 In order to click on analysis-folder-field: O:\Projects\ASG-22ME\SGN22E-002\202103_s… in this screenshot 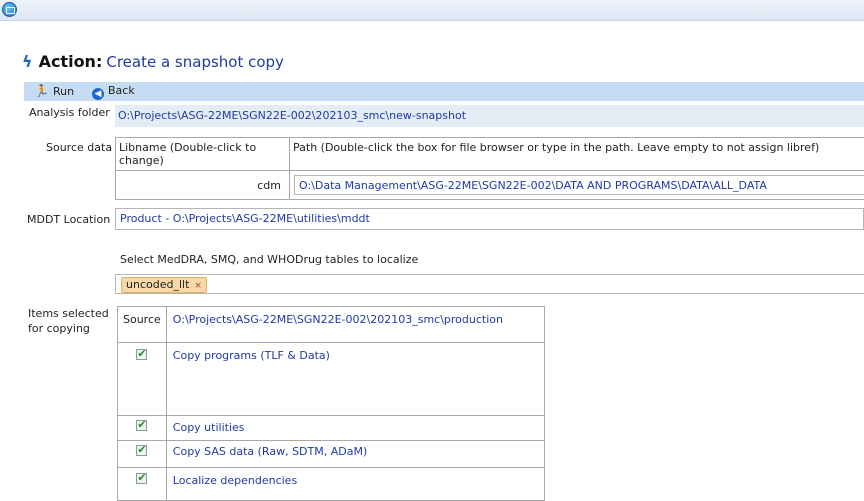, I will do `click(489, 116)`.